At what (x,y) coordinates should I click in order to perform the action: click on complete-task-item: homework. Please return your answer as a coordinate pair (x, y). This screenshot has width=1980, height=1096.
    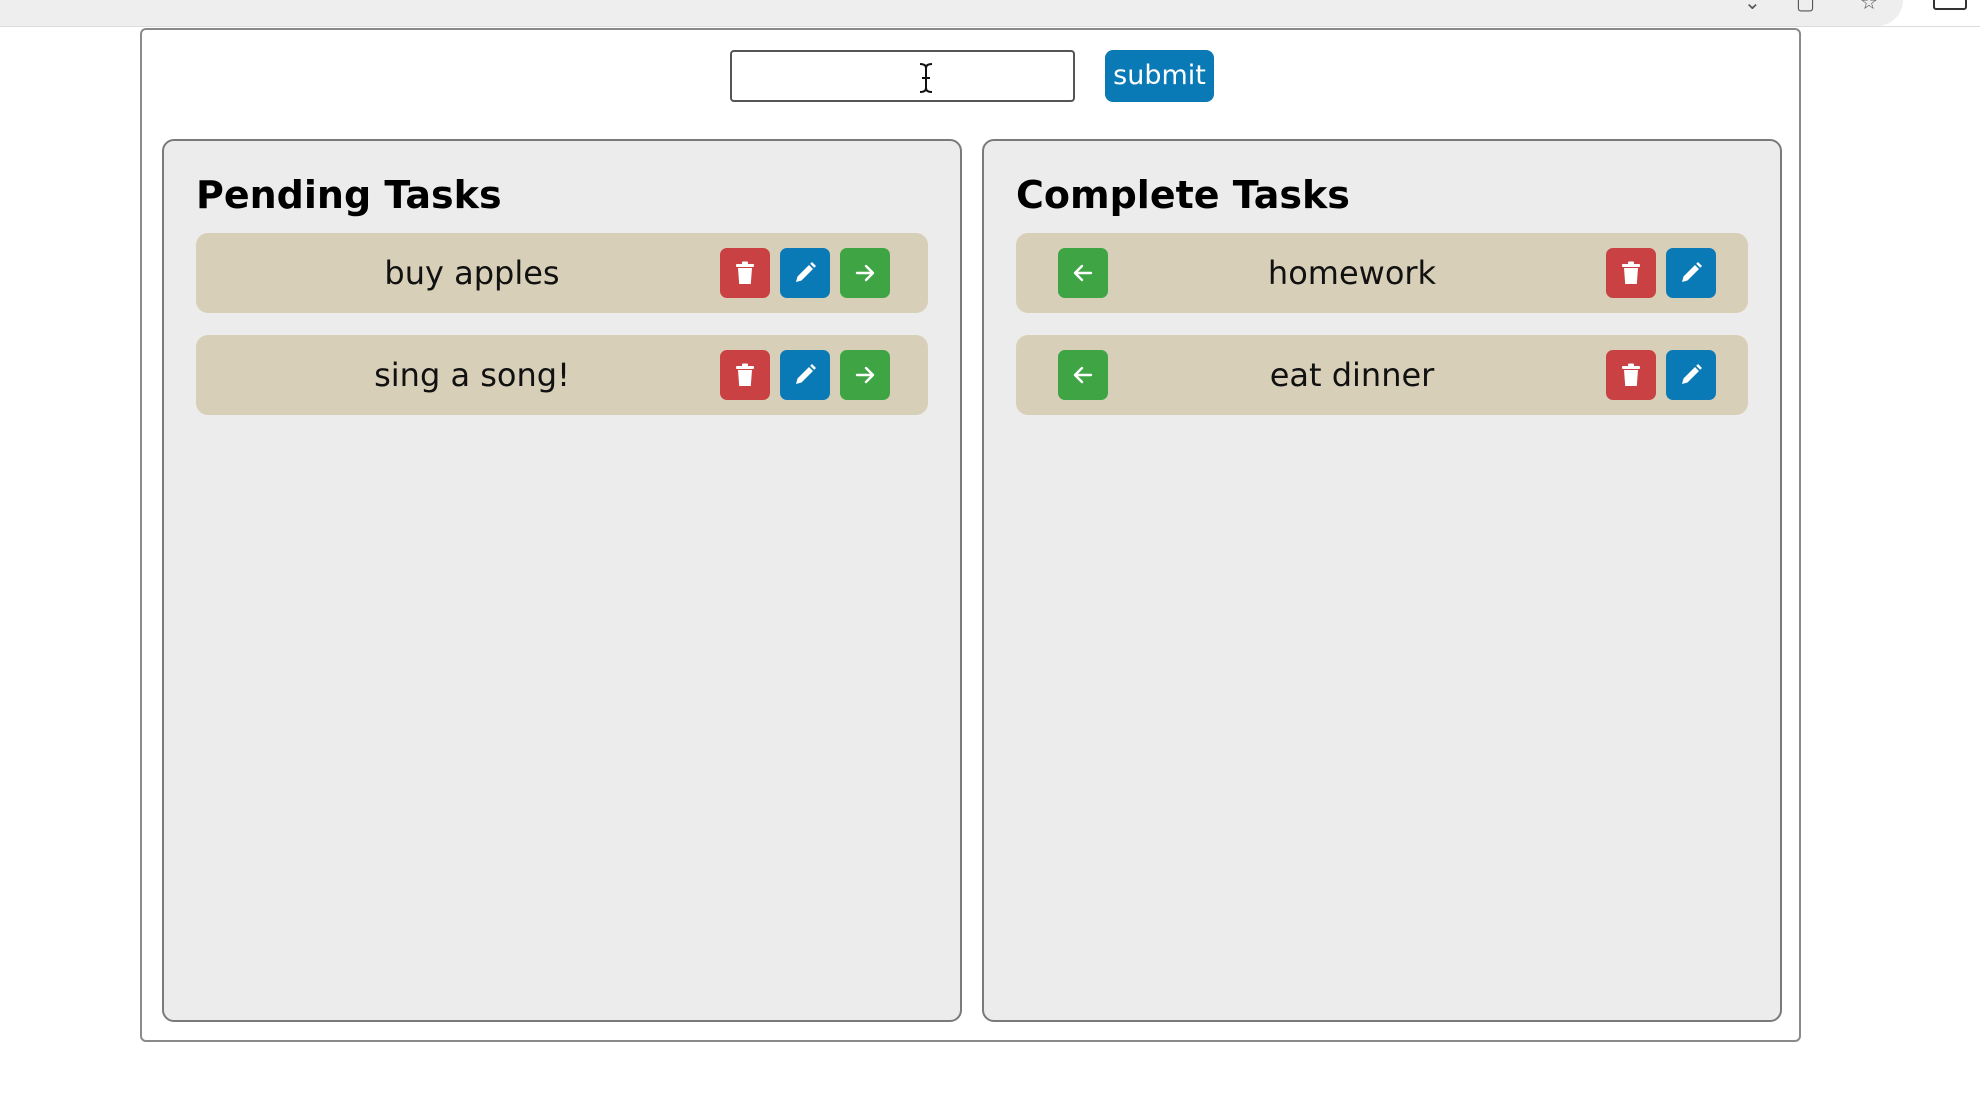
    Looking at the image, I should click on (1382, 273).